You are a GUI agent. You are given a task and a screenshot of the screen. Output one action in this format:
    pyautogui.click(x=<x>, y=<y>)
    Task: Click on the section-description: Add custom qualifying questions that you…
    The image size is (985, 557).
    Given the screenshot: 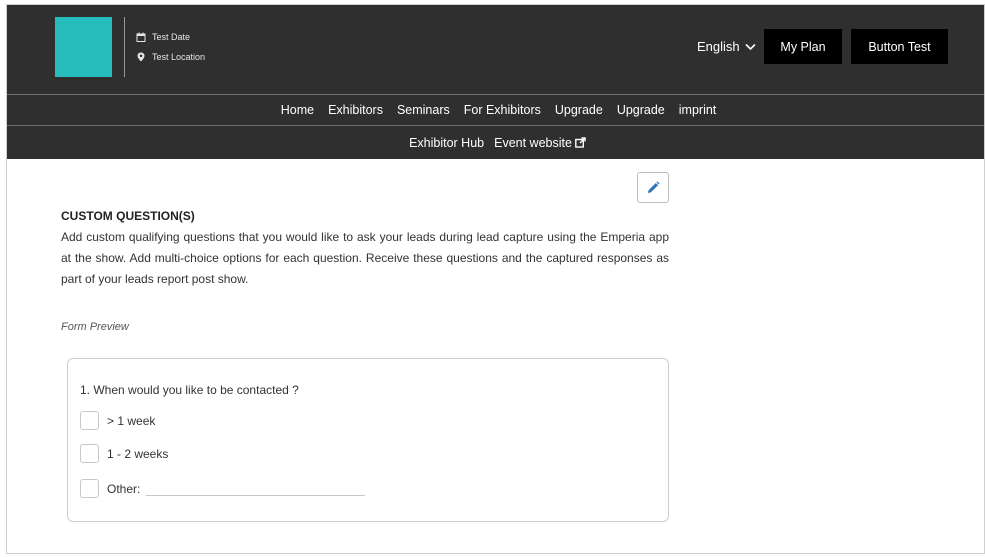 What is the action you would take?
    pyautogui.click(x=365, y=258)
    